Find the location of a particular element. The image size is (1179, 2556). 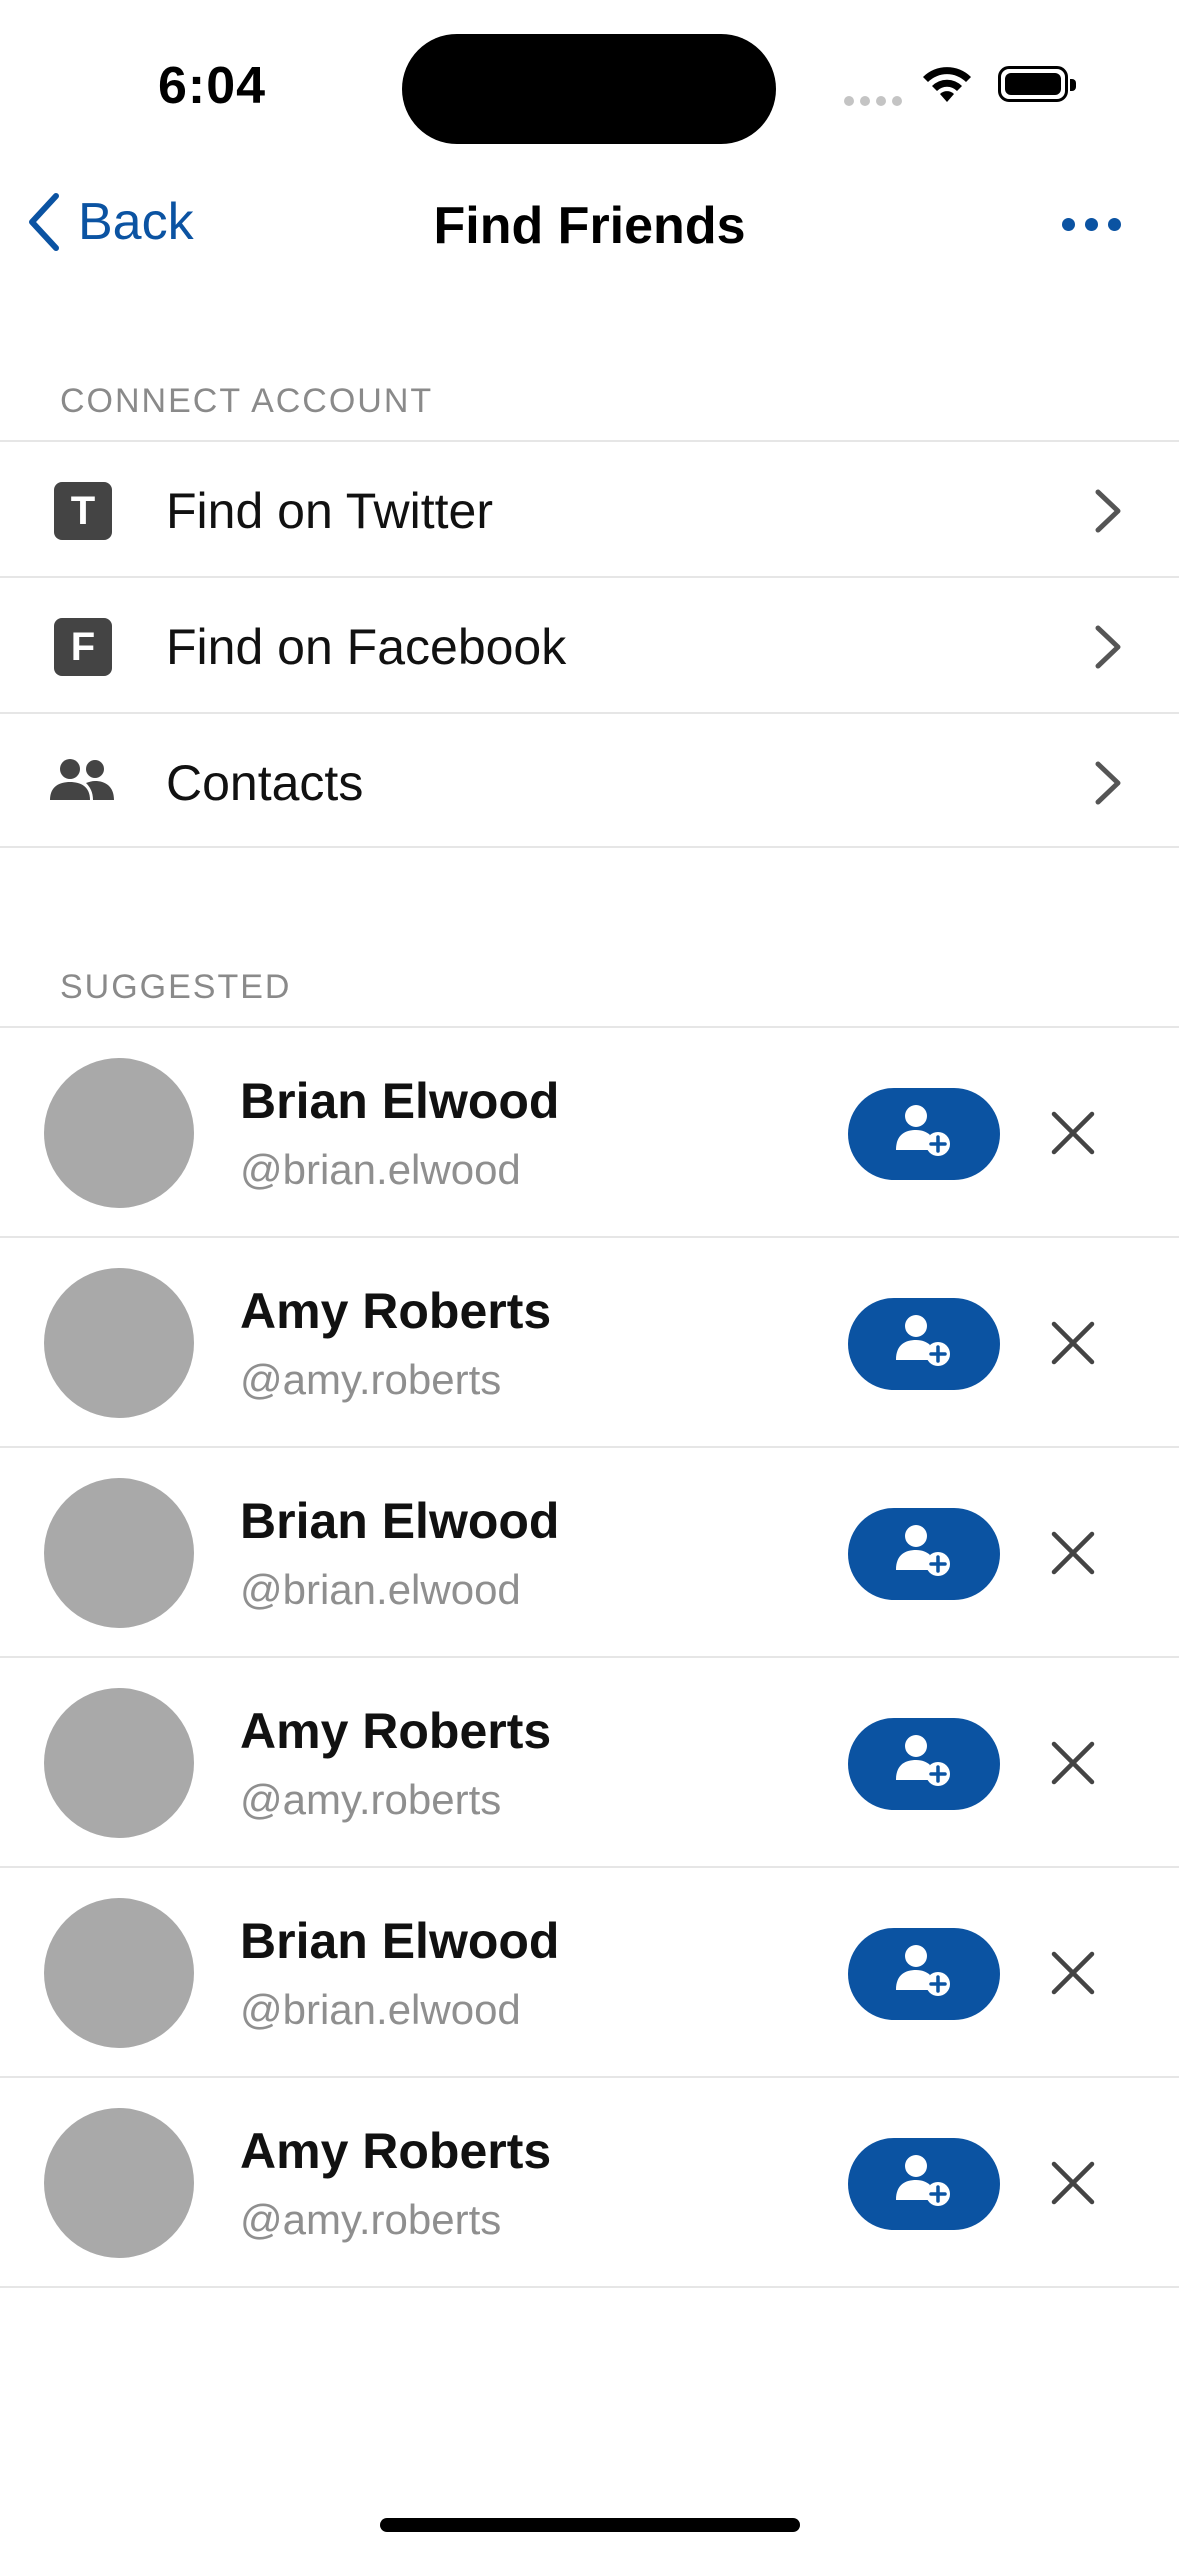

connect-row-contacts: Contacts is located at coordinates (589, 781).